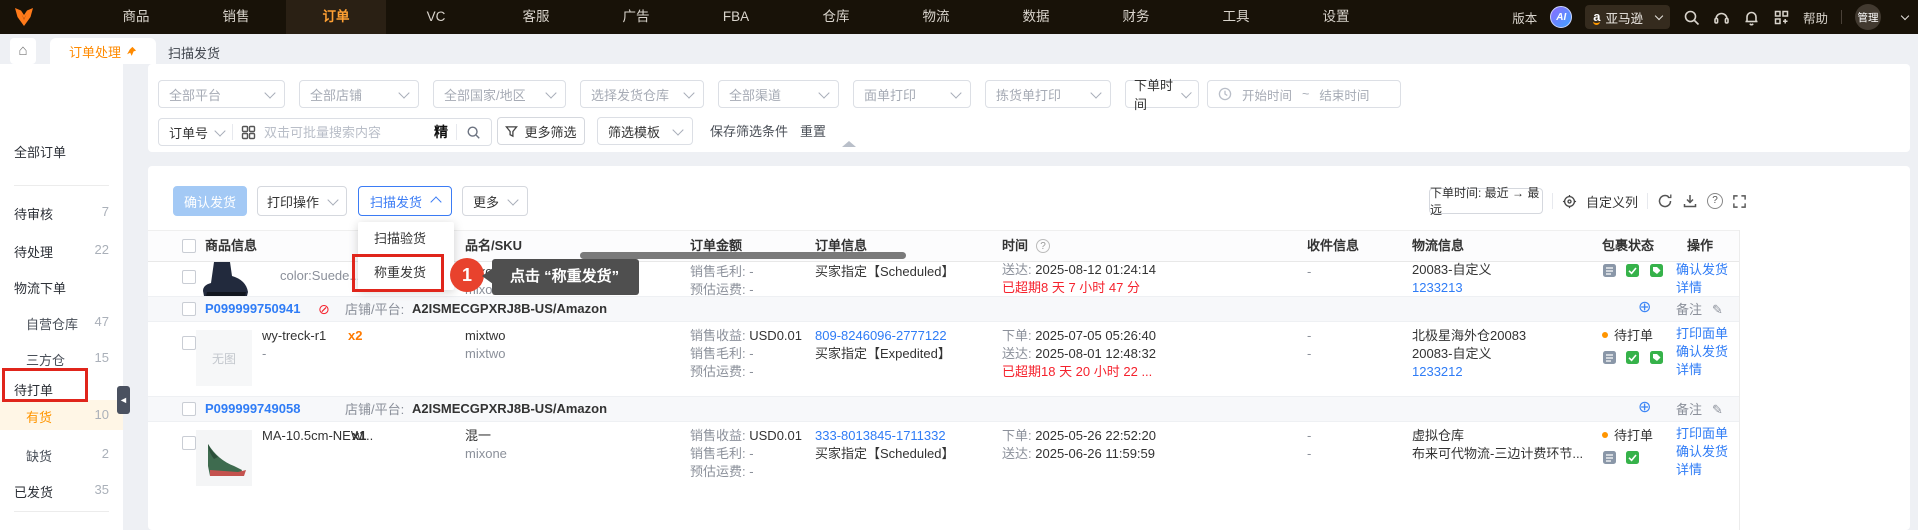 The height and width of the screenshot is (530, 1918). I want to click on nav-item-finance: 财务, so click(1136, 17).